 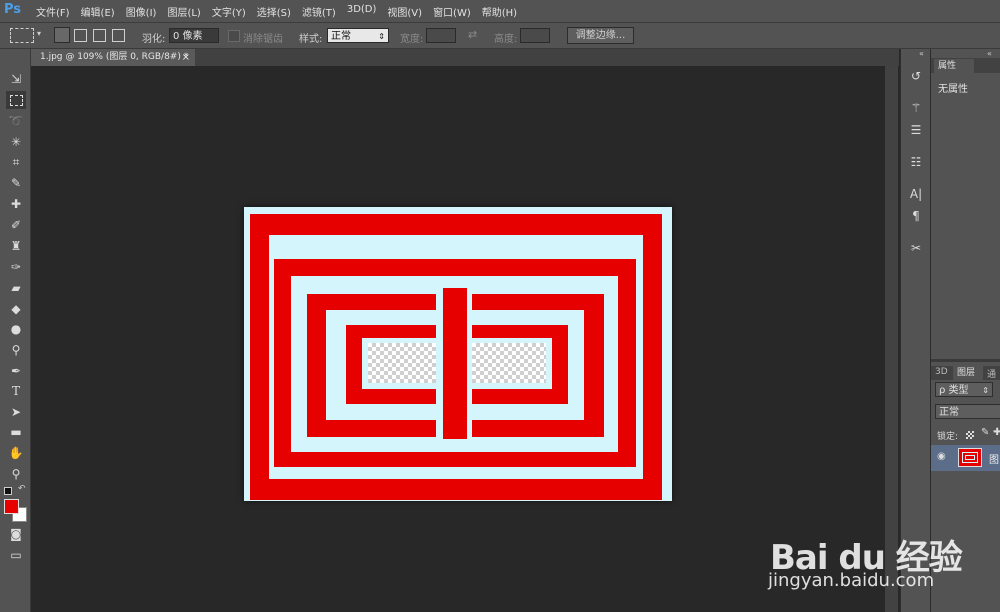 I want to click on path-selection-tool-icon: ➤, so click(x=16, y=412).